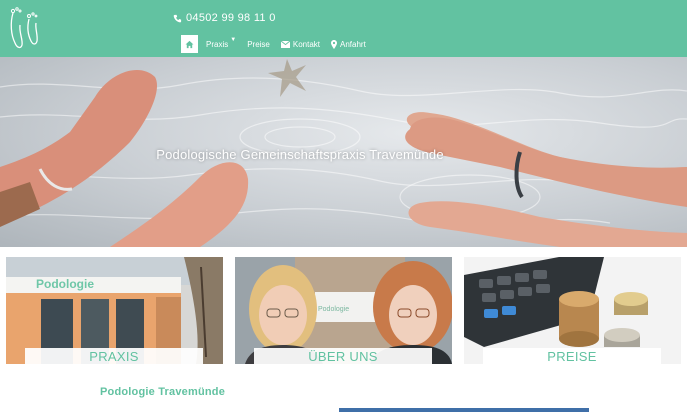 Image resolution: width=687 pixels, height=412 pixels. I want to click on main-nav: Praxis ▼ Preise Kontakt Anfahrt, so click(279, 44).